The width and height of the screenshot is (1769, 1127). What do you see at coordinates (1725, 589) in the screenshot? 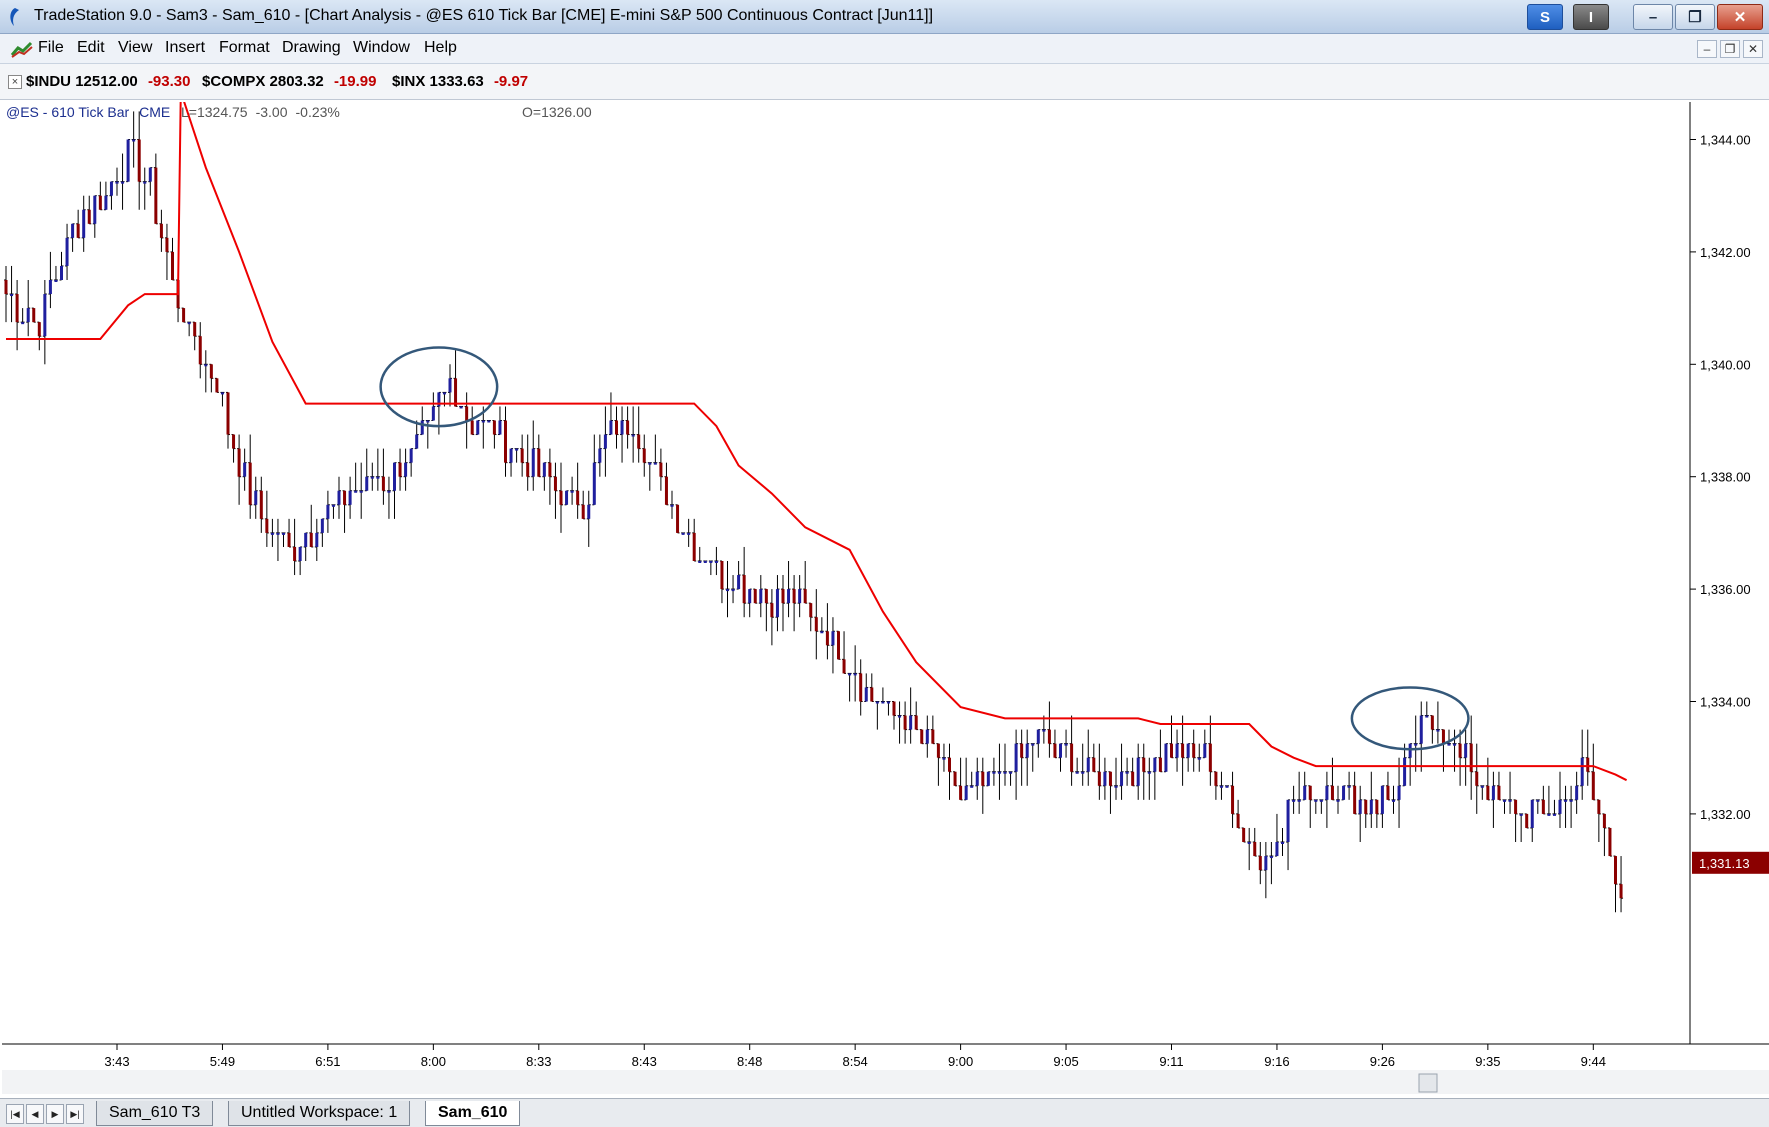
I see `y-axis-tick-label: 1,336.00` at bounding box center [1725, 589].